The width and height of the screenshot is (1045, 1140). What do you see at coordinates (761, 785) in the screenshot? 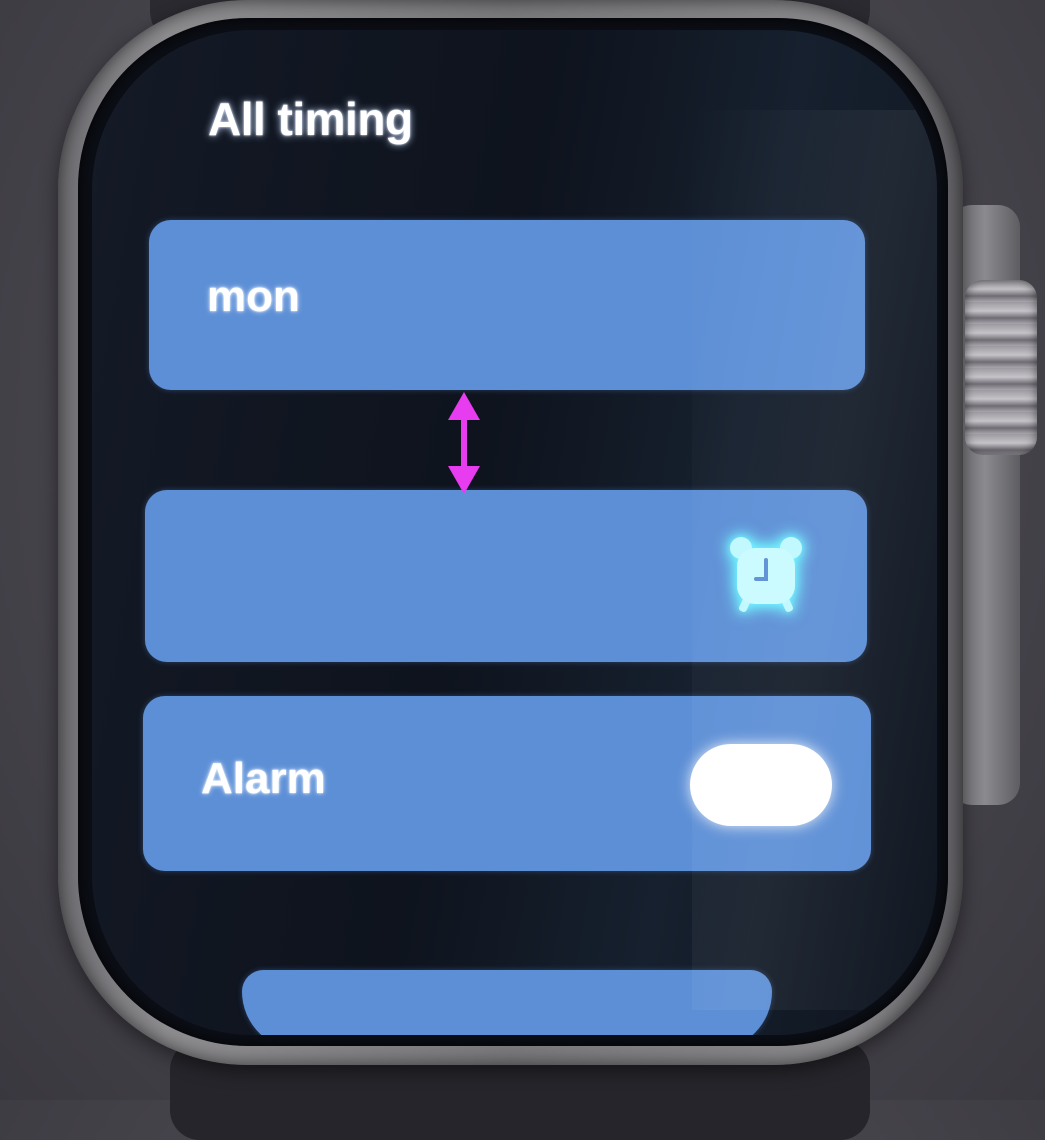
I see `alarm-toggle` at bounding box center [761, 785].